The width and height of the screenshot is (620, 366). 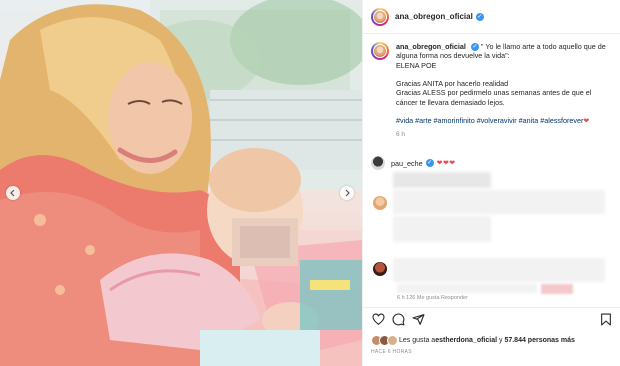 I want to click on caption-line: " Yo le llamo arte a todo aquello que de, so click(x=543, y=46).